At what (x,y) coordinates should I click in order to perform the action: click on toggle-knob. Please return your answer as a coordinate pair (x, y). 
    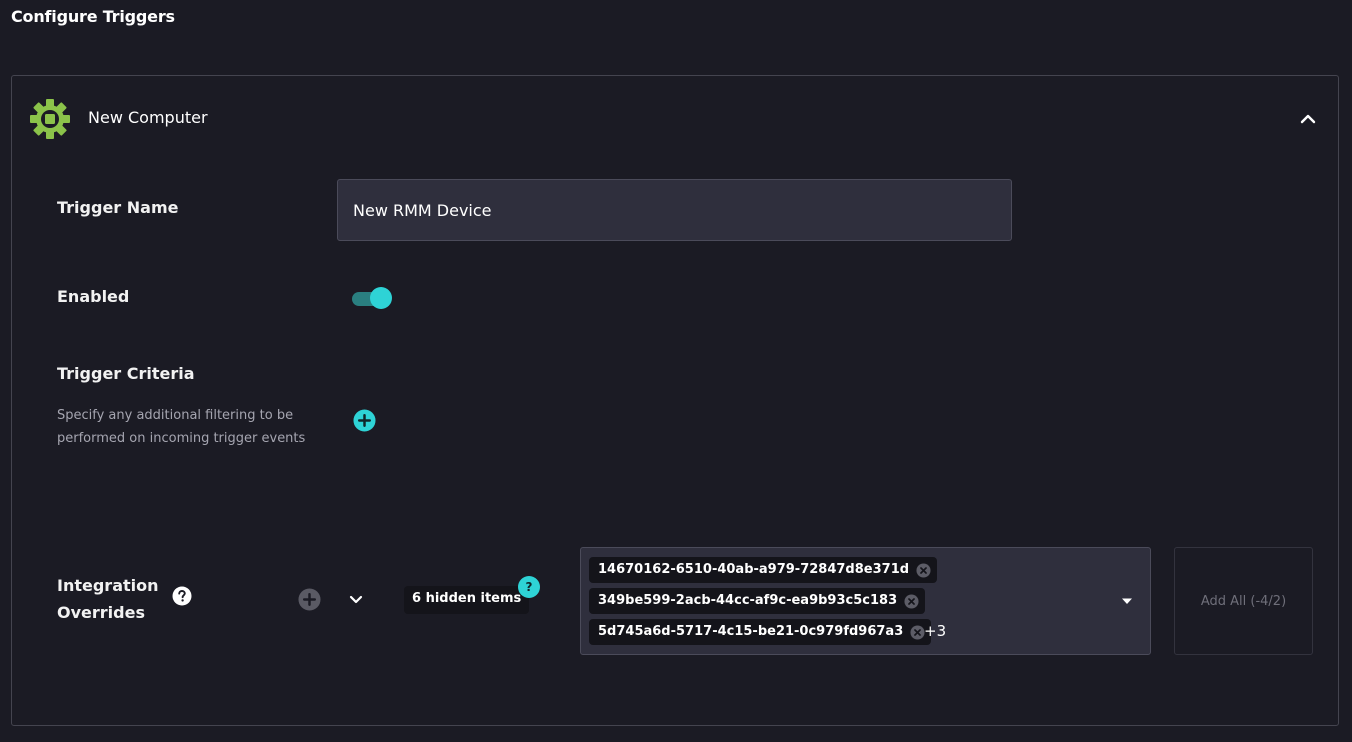
    Looking at the image, I should click on (381, 298).